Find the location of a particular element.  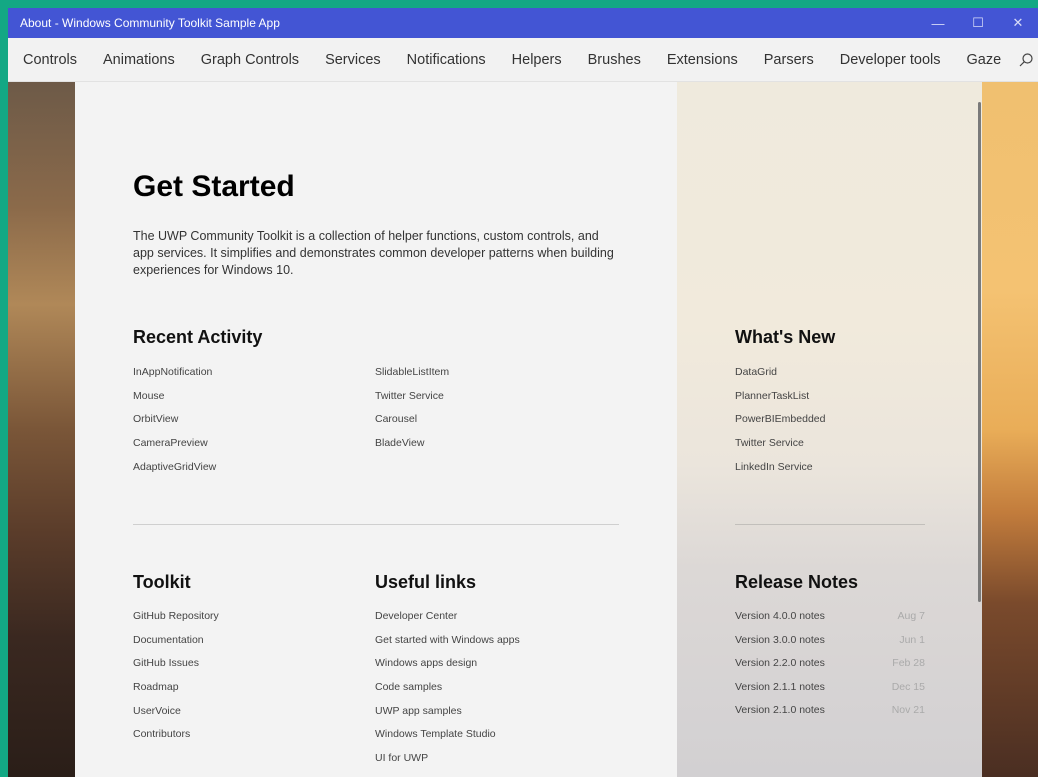

release-date: Feb 28 is located at coordinates (908, 663).